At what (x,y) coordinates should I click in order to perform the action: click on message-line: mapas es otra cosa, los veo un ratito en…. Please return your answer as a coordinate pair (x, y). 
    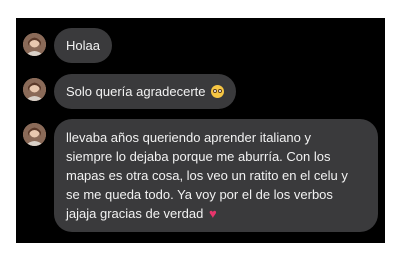
    Looking at the image, I should click on (207, 175).